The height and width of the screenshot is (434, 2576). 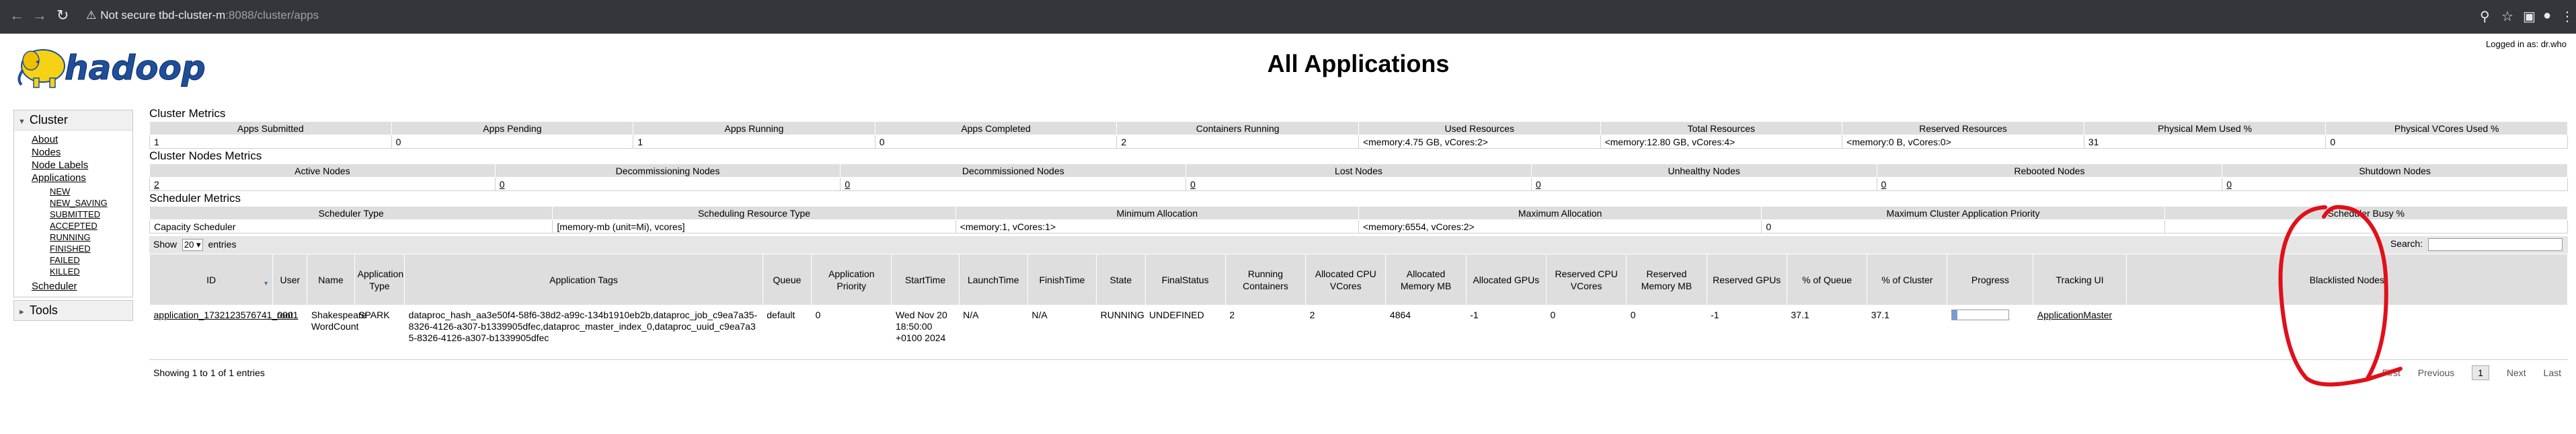 I want to click on scheduler-metrics-title: Scheduler Metrics, so click(x=195, y=198).